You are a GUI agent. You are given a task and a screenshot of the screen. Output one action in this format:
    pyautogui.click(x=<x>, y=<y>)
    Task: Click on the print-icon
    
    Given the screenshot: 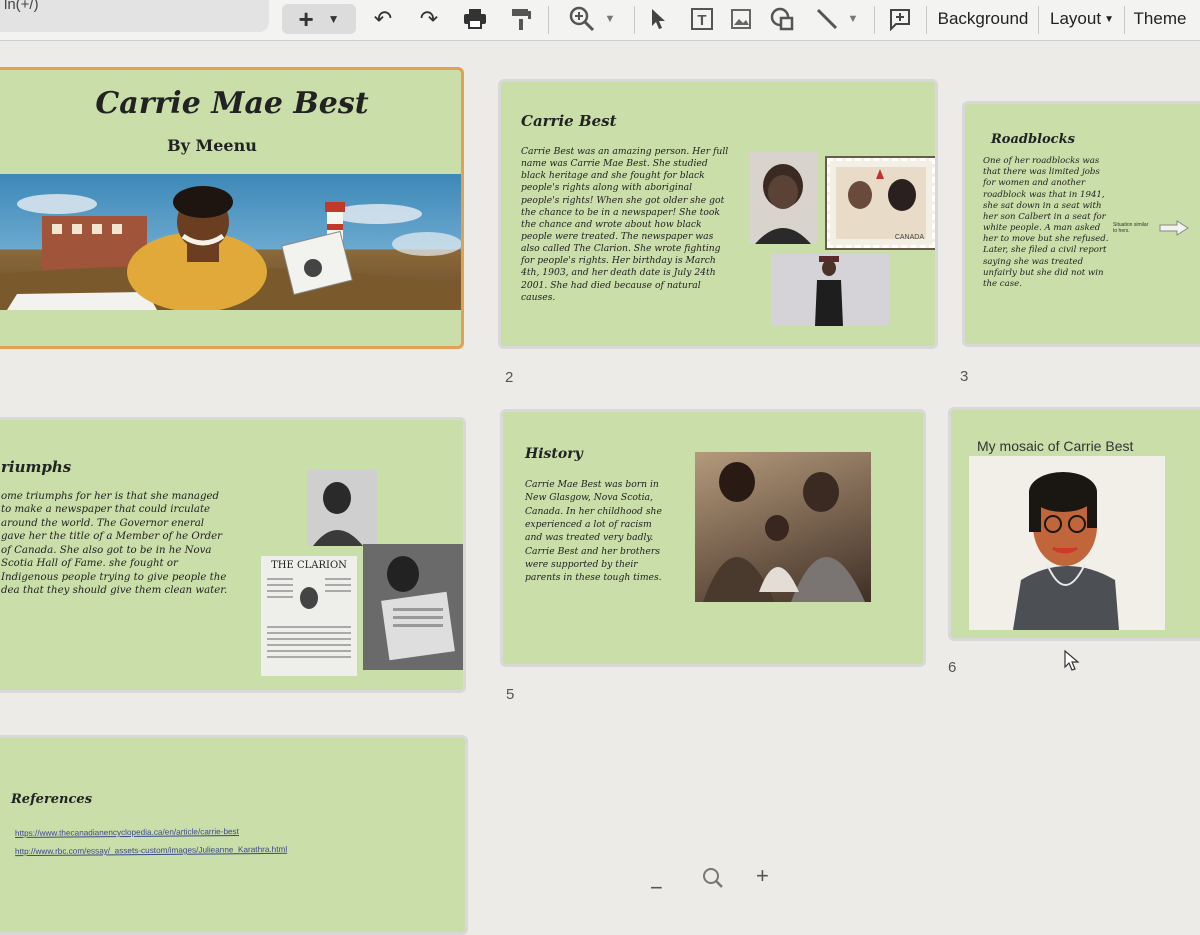 What is the action you would take?
    pyautogui.click(x=475, y=19)
    